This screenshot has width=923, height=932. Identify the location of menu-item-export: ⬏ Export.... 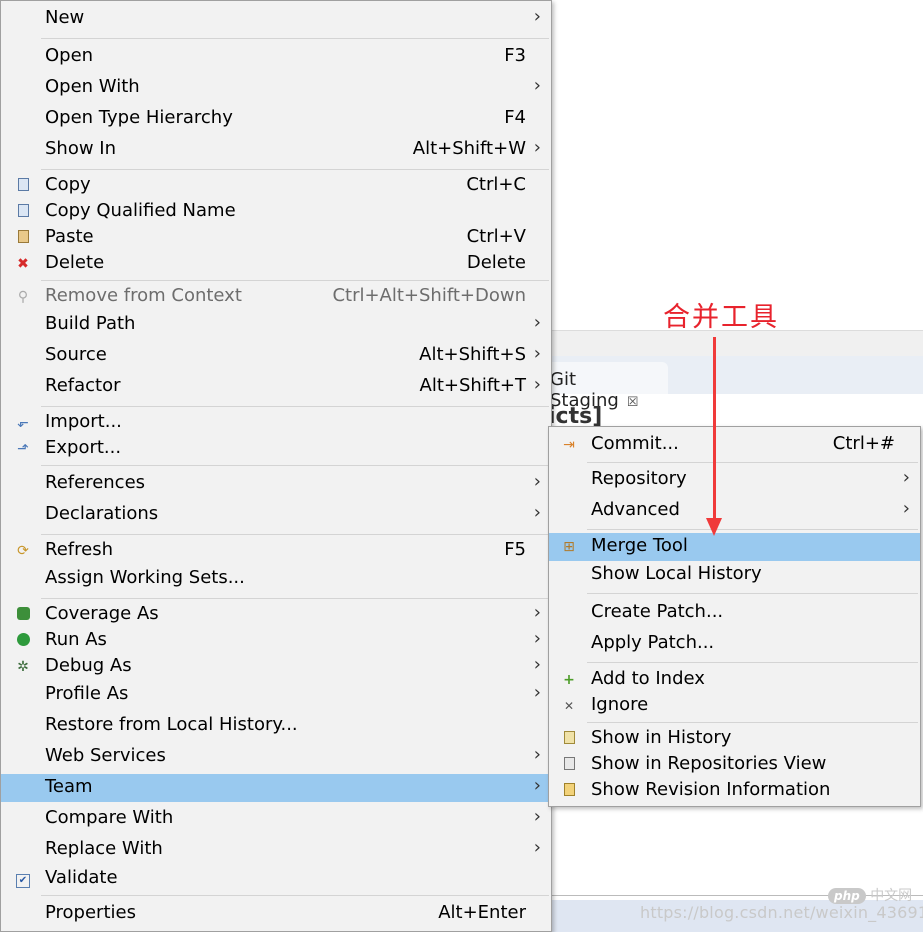
(276, 449).